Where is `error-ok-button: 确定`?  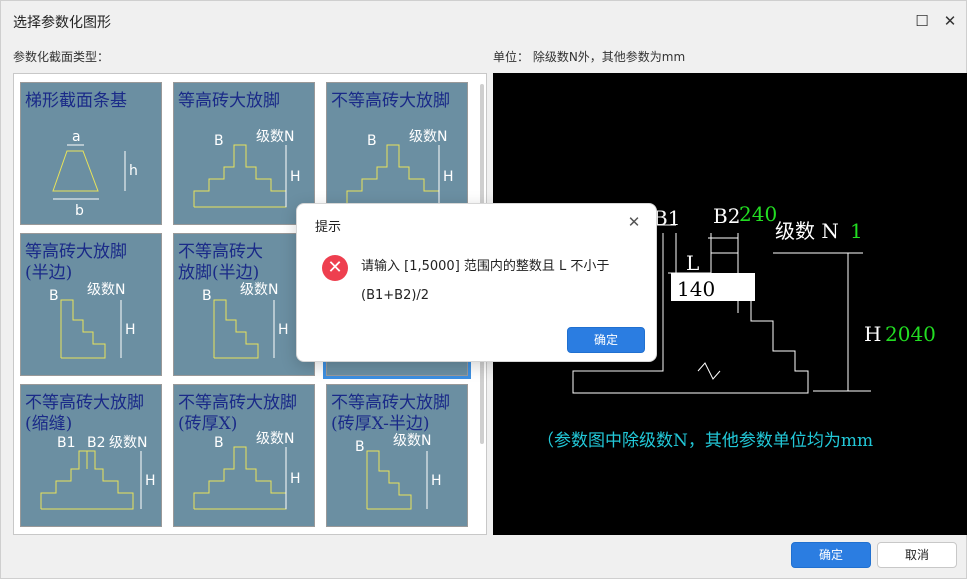 error-ok-button: 确定 is located at coordinates (606, 340).